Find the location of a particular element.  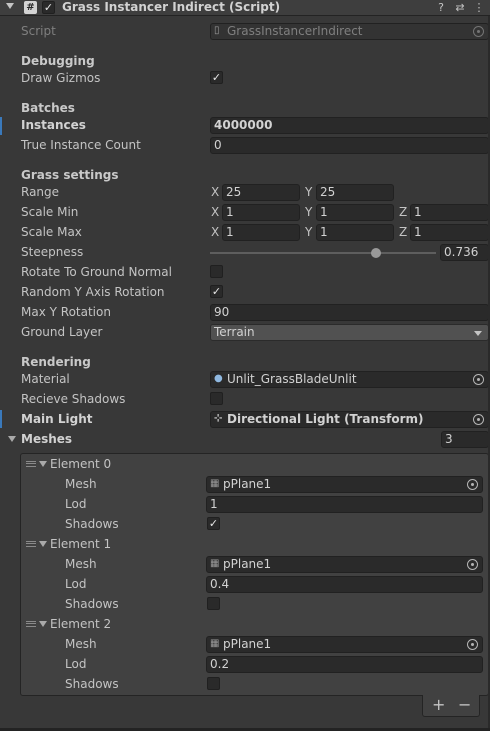

element-1-title: Element 1 is located at coordinates (80, 544).